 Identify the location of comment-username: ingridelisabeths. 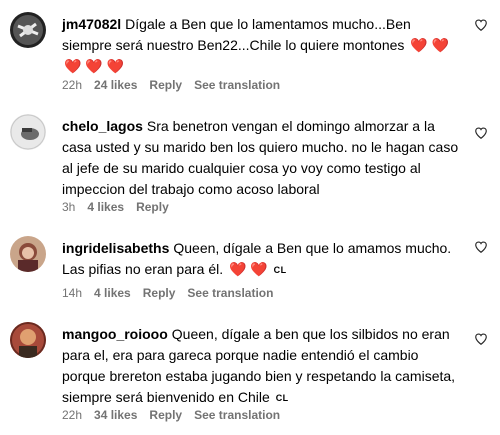
(115, 248).